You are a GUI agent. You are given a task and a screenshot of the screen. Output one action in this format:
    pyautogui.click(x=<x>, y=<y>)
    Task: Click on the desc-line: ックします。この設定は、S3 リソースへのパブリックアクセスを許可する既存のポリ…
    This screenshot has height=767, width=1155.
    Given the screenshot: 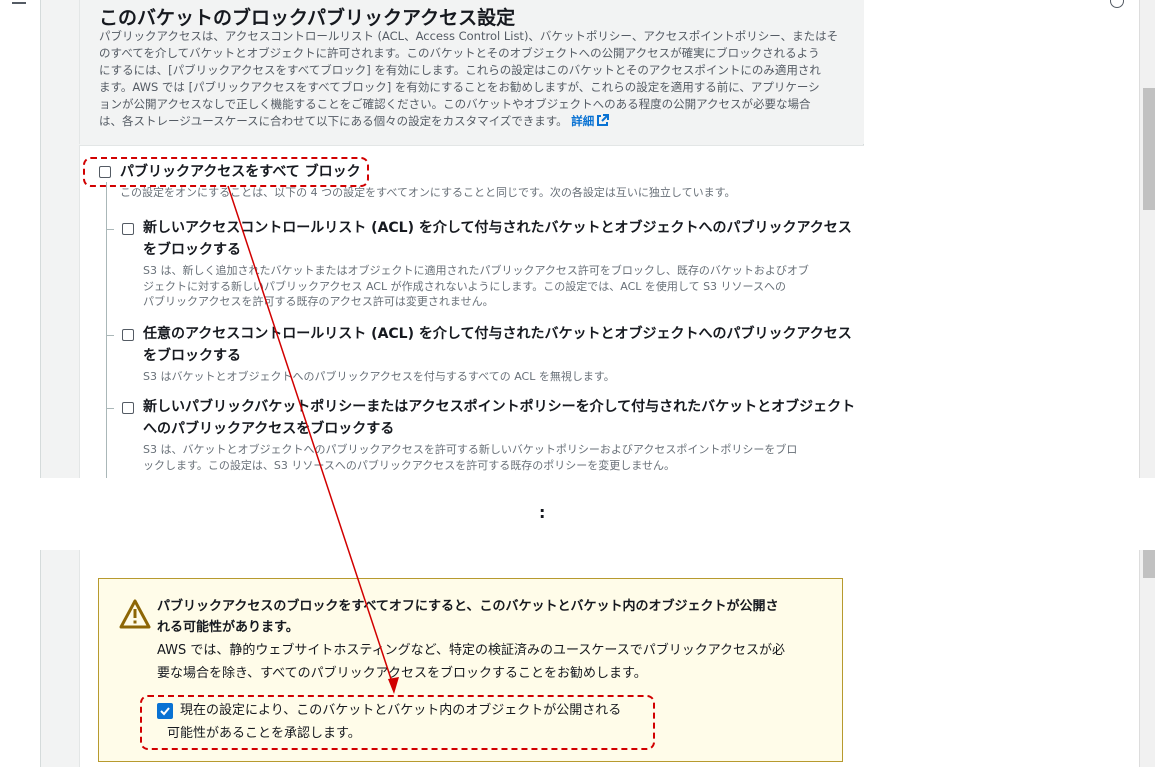 What is the action you would take?
    pyautogui.click(x=409, y=465)
    